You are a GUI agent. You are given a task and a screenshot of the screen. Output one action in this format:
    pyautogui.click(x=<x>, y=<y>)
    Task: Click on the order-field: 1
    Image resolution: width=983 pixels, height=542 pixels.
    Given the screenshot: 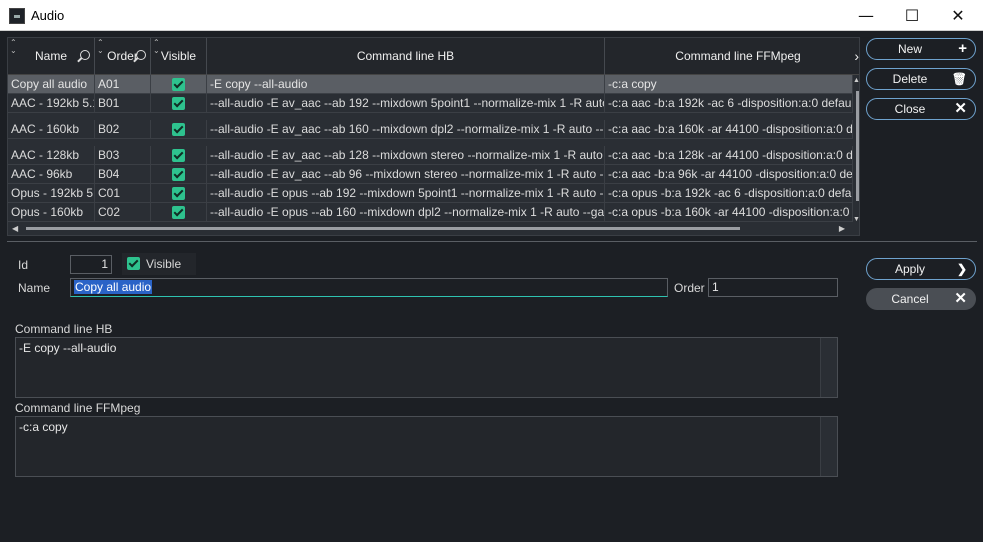 What is the action you would take?
    pyautogui.click(x=773, y=287)
    